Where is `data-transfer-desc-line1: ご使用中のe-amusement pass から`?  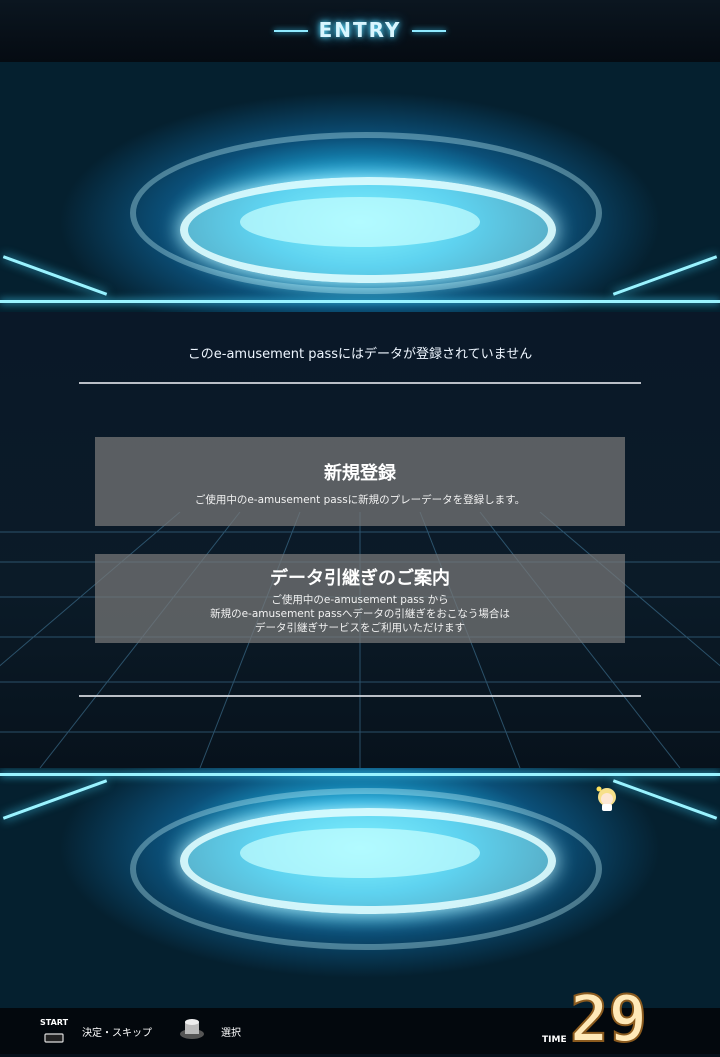
data-transfer-desc-line1: ご使用中のe-amusement pass から is located at coordinates (360, 600).